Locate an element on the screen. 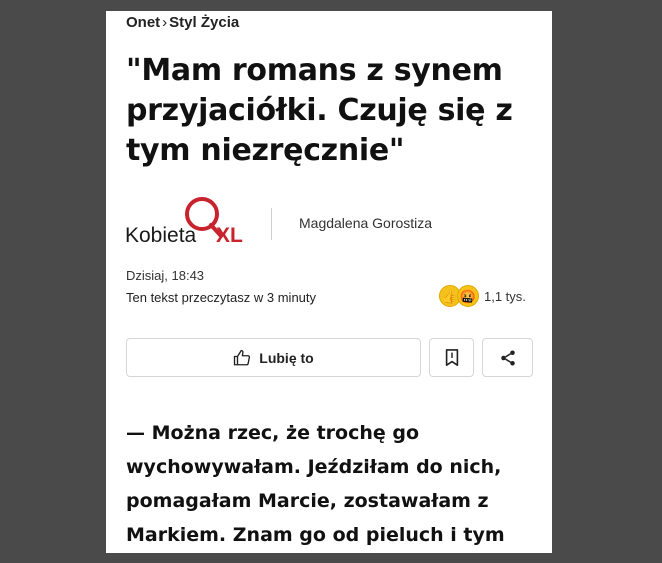 The image size is (662, 563). reactions-count: 1,1 tys. is located at coordinates (505, 296).